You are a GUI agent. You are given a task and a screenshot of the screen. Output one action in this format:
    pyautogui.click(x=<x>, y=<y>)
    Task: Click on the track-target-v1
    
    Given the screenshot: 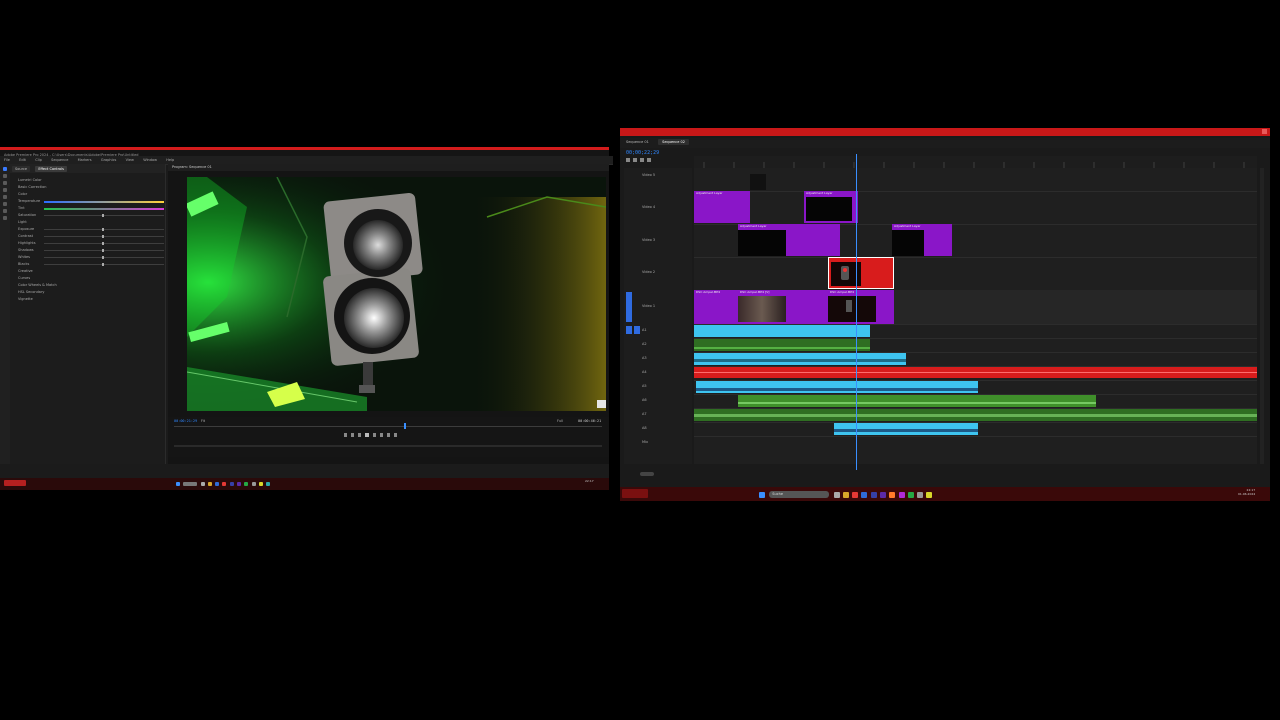 What is the action you would take?
    pyautogui.click(x=629, y=307)
    